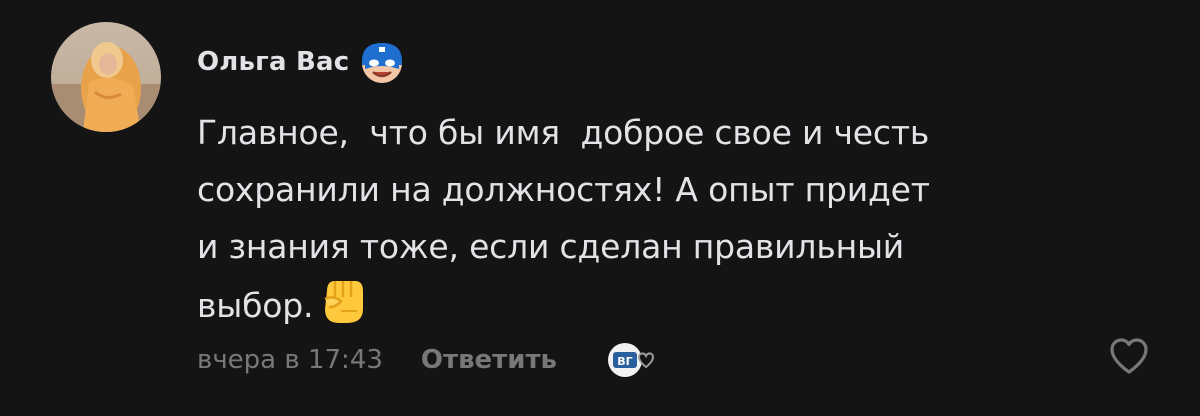 Image resolution: width=1200 pixels, height=416 pixels. I want to click on comment-text-line: и знания тоже, если сделан правильный, so click(551, 246).